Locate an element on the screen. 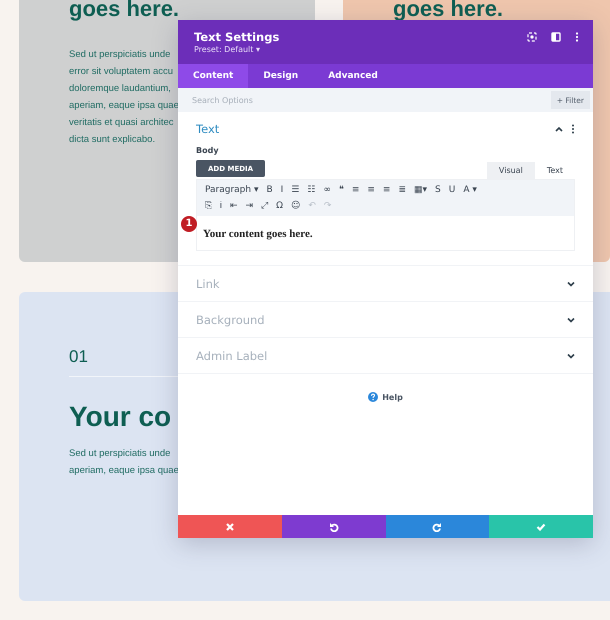  step-marker: 1 is located at coordinates (189, 224).